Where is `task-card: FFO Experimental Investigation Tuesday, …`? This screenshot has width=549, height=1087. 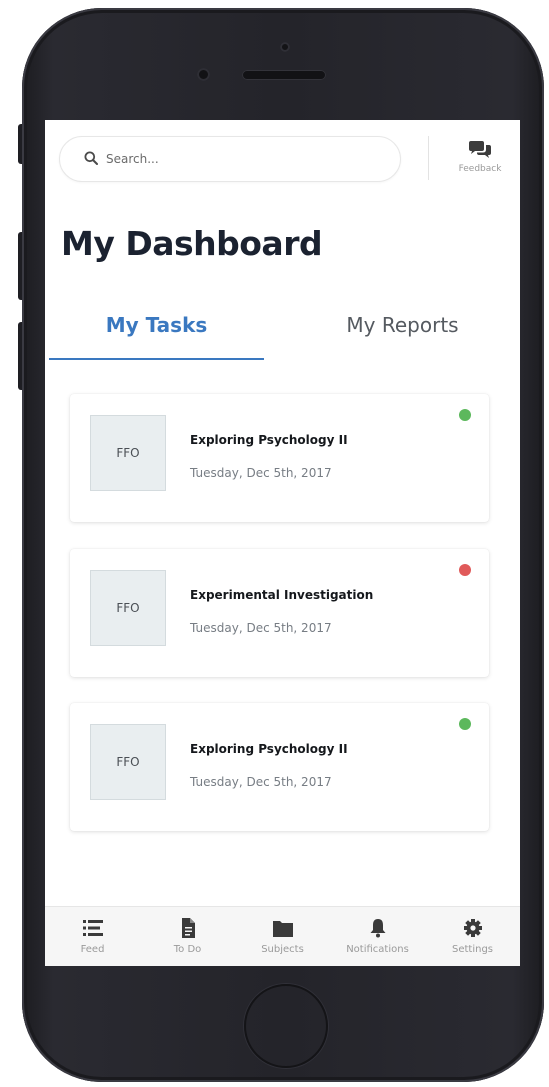
task-card: FFO Experimental Investigation Tuesday, … is located at coordinates (279, 613).